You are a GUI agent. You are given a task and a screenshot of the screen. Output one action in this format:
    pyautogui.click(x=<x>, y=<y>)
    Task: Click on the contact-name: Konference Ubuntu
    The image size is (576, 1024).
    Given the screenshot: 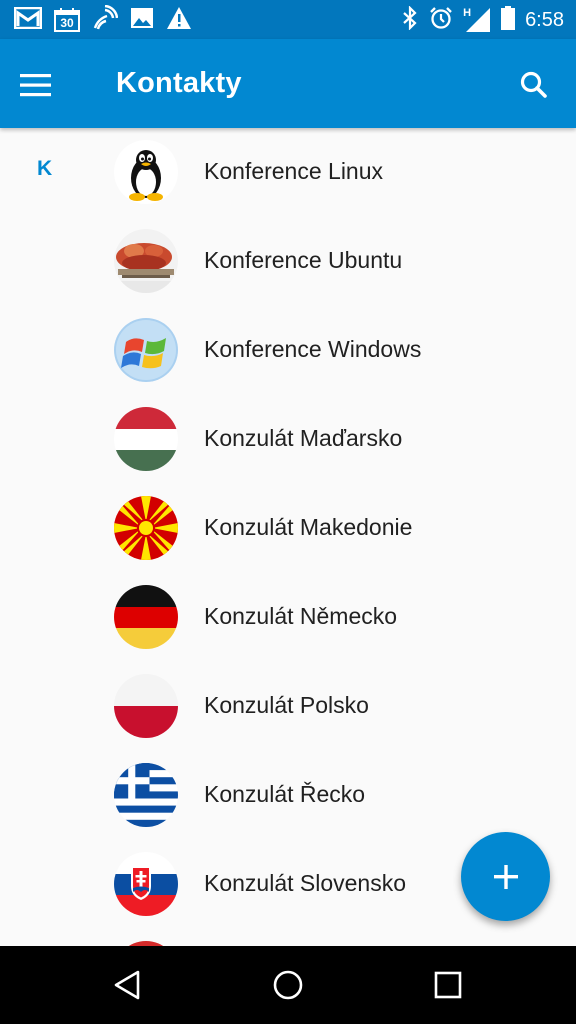 What is the action you would take?
    pyautogui.click(x=303, y=260)
    